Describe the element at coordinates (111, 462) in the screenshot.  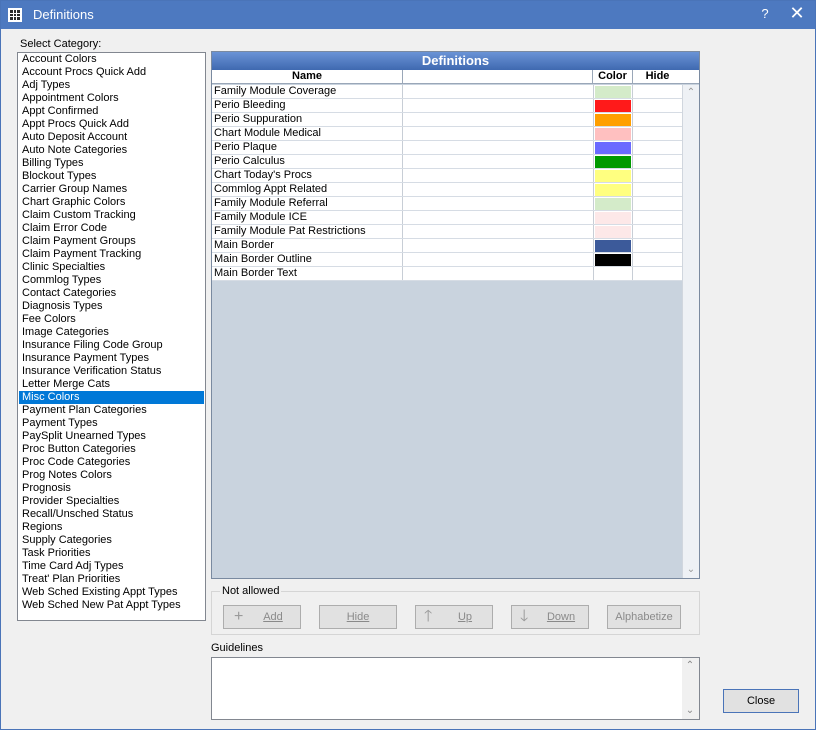
I see `category-item: Proc Code Categories` at that location.